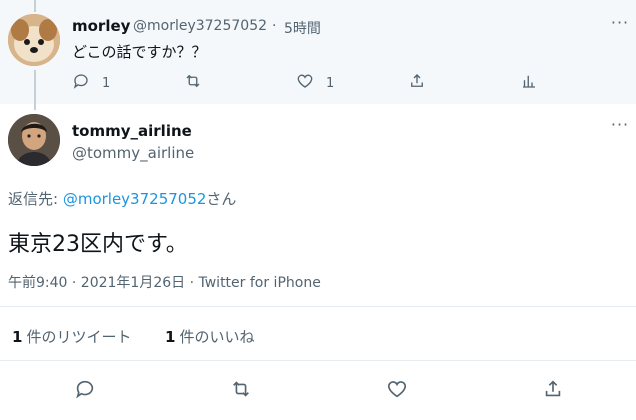 The image size is (636, 420). I want to click on author-name: morley, so click(101, 26).